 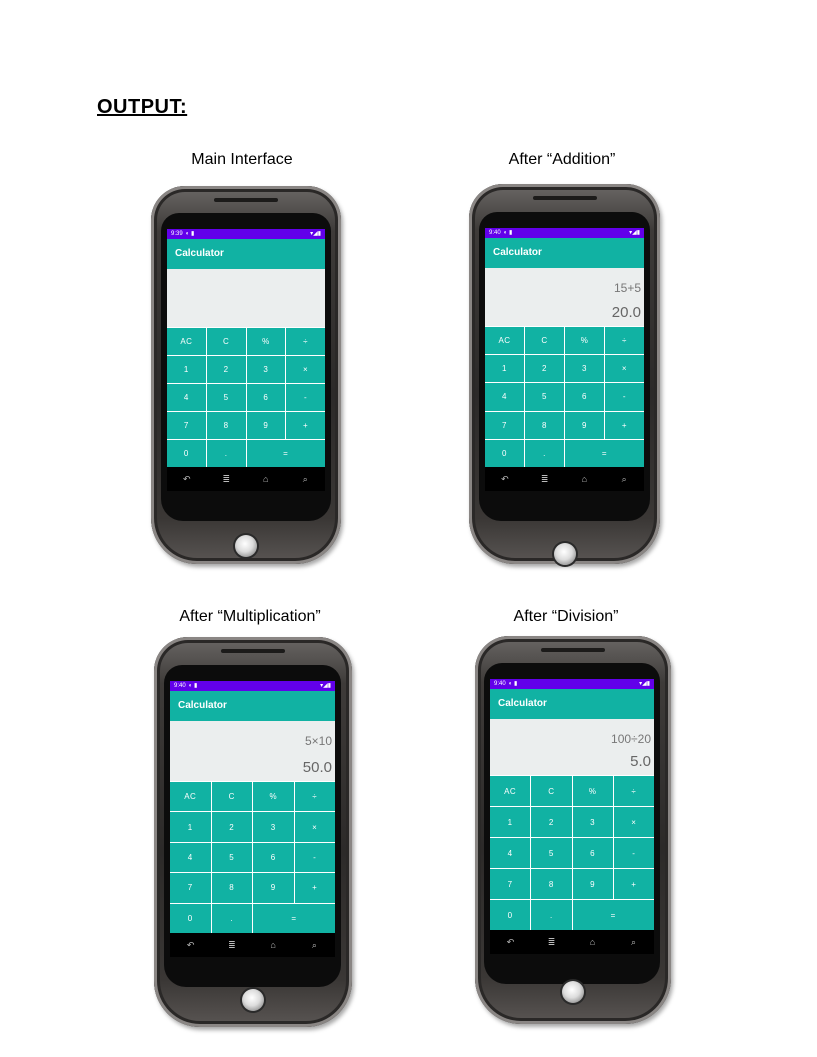 I want to click on calculator-display: 100÷20 5.0, so click(x=572, y=747).